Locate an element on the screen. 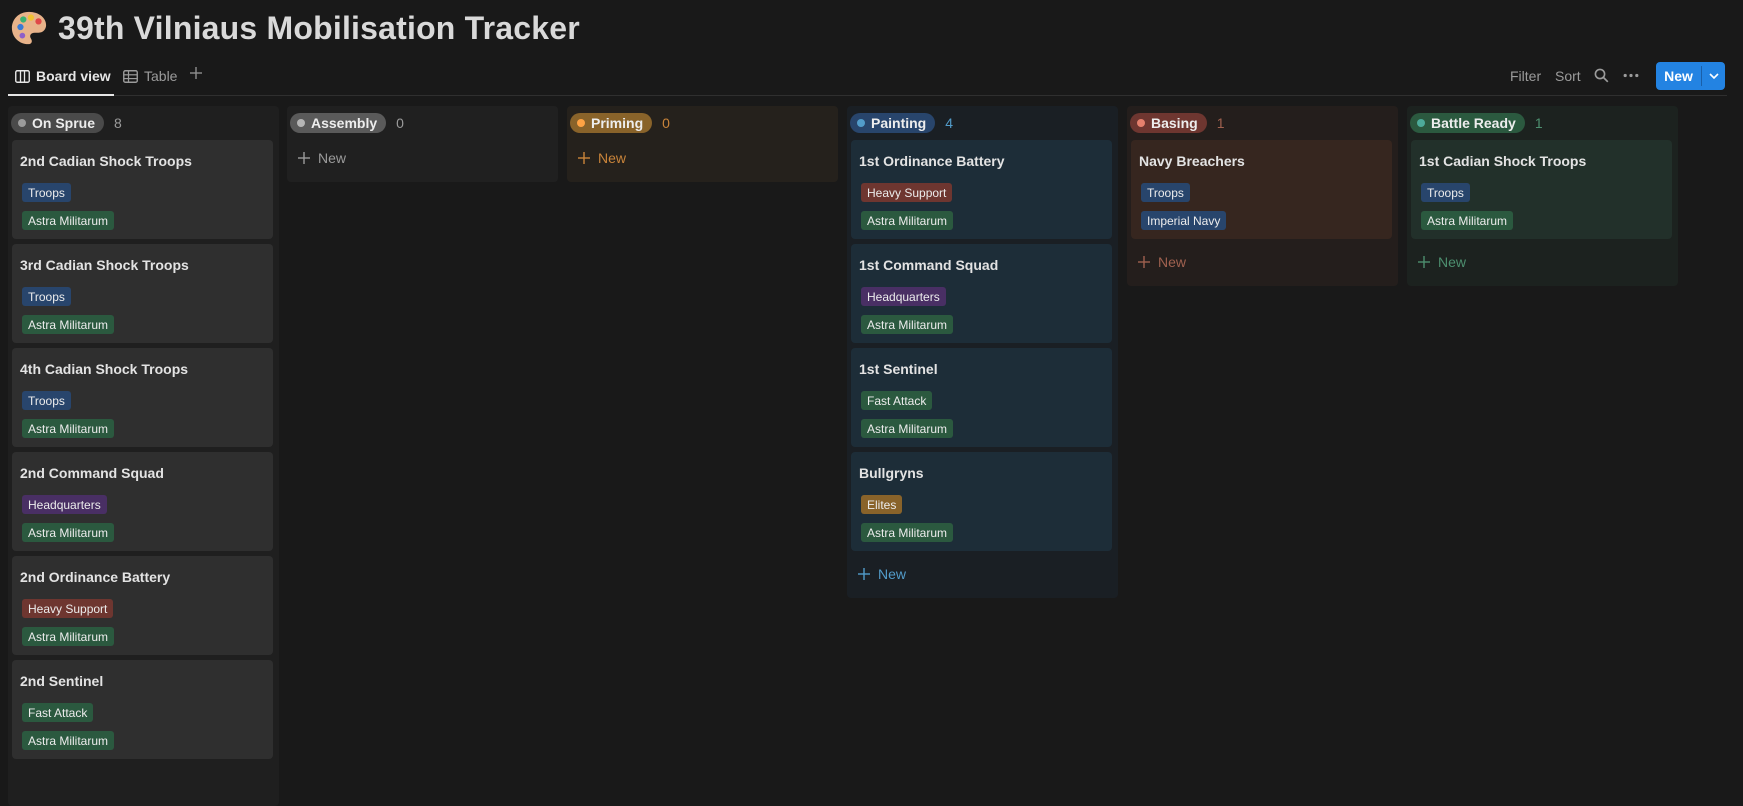  column-count: 4 is located at coordinates (949, 123).